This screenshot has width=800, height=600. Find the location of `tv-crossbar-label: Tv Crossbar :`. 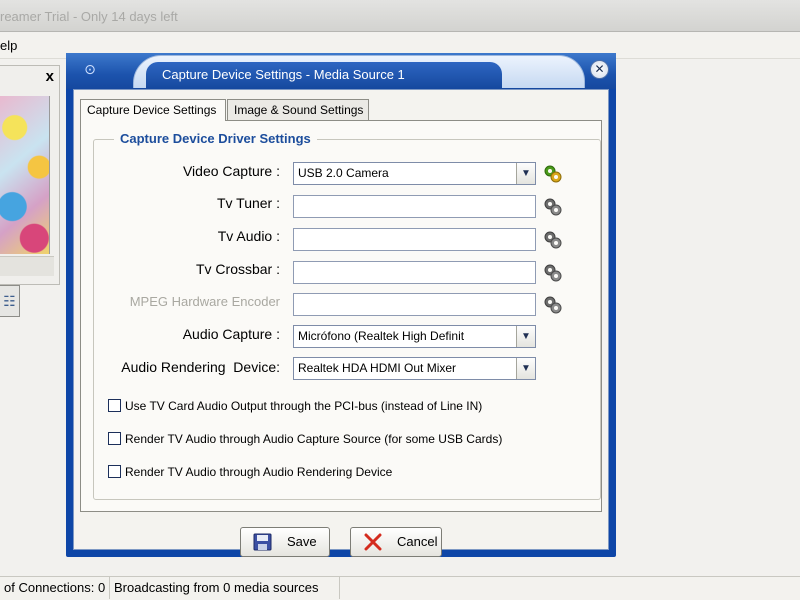

tv-crossbar-label: Tv Crossbar : is located at coordinates (237, 269).